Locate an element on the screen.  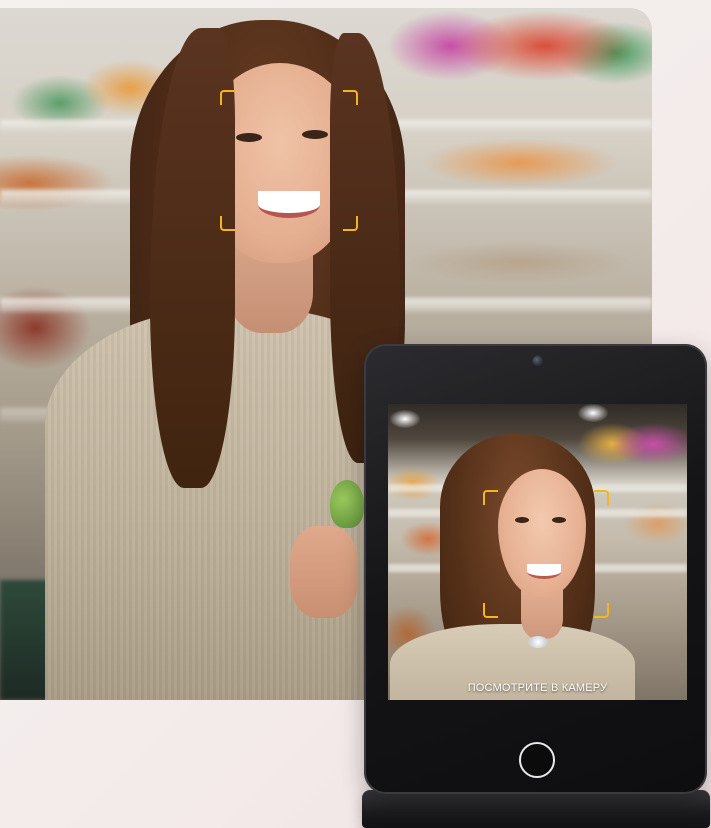
look-at-camera-prompt: ПОСМОТРИТЕ В КАМЕРУ is located at coordinates (537, 688).